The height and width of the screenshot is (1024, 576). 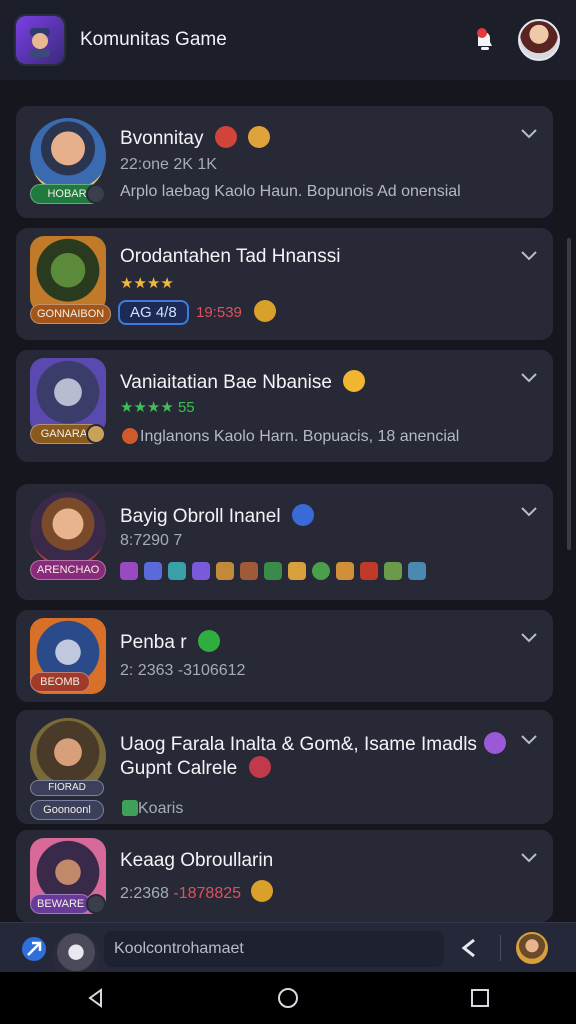 I want to click on level-badge: ARENCHAO, so click(x=68, y=570).